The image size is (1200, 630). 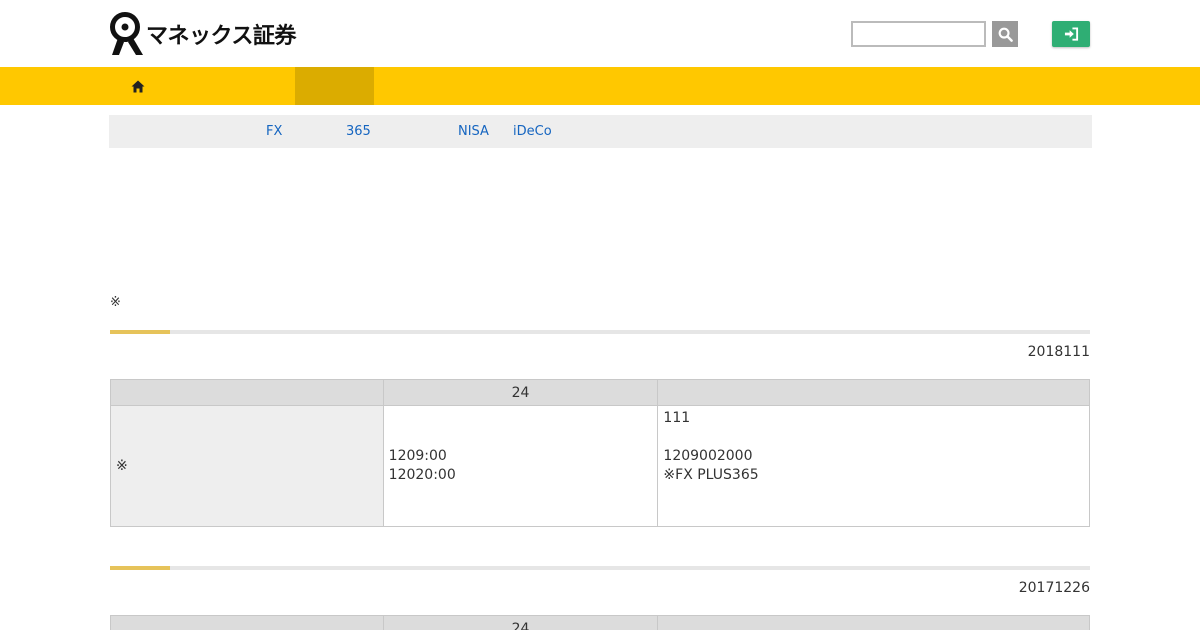 I want to click on time-line: 1209:00, so click(x=417, y=456).